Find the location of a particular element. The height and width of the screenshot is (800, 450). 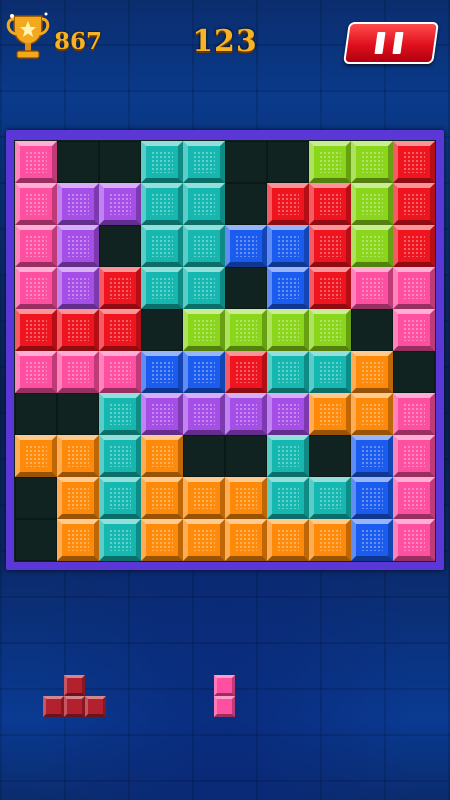

top-bar: 867 123 is located at coordinates (225, 35).